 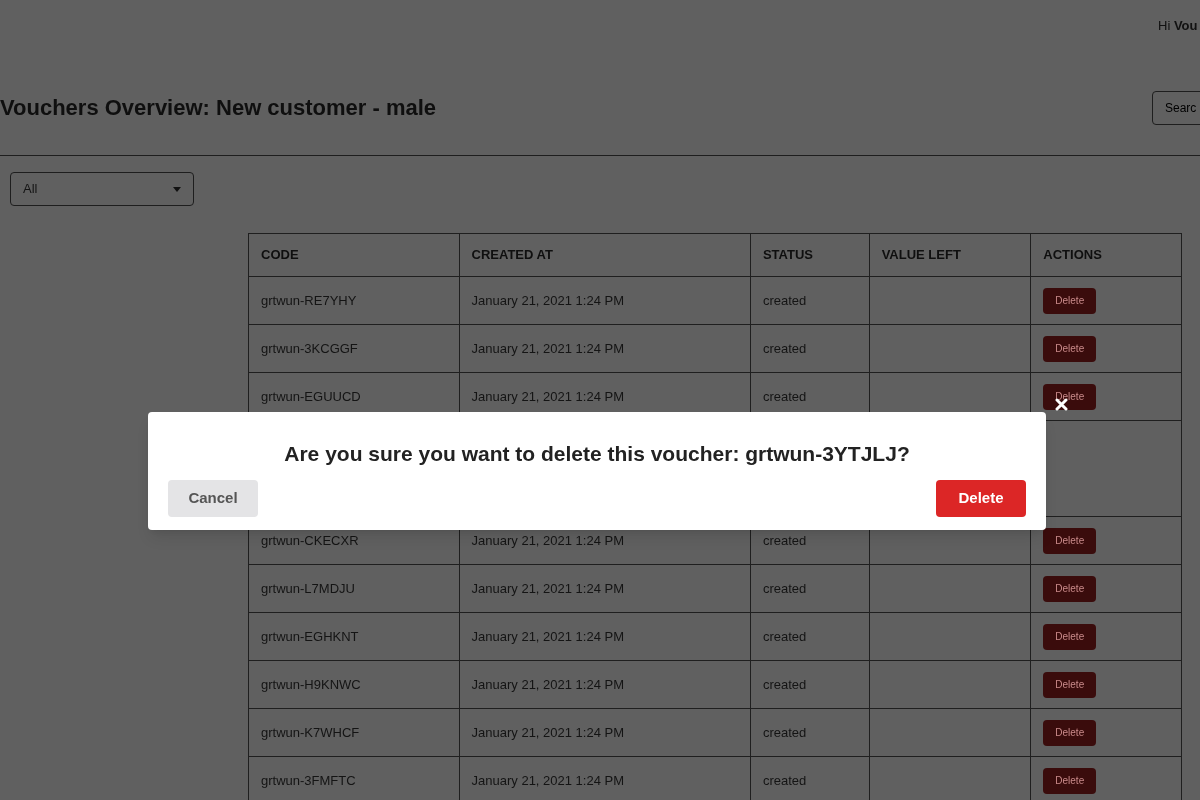 I want to click on table-cell-text: grtwun-K7WHCF, so click(x=310, y=732).